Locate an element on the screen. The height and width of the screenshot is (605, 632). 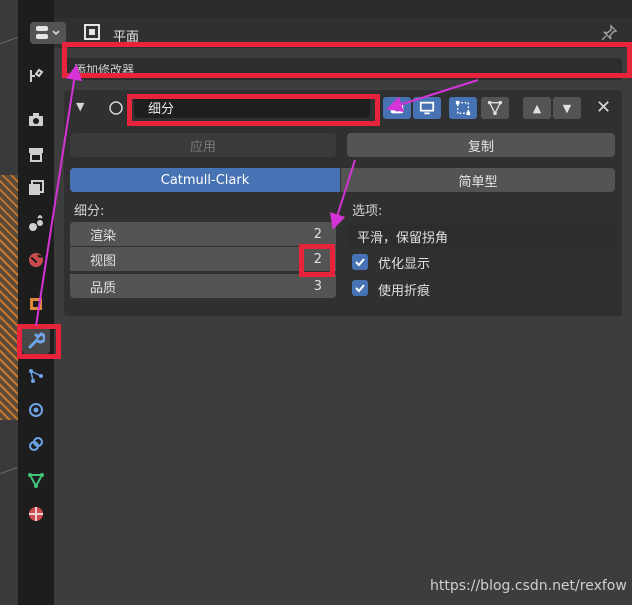
annotation-box-viewport-level is located at coordinates (317, 260).